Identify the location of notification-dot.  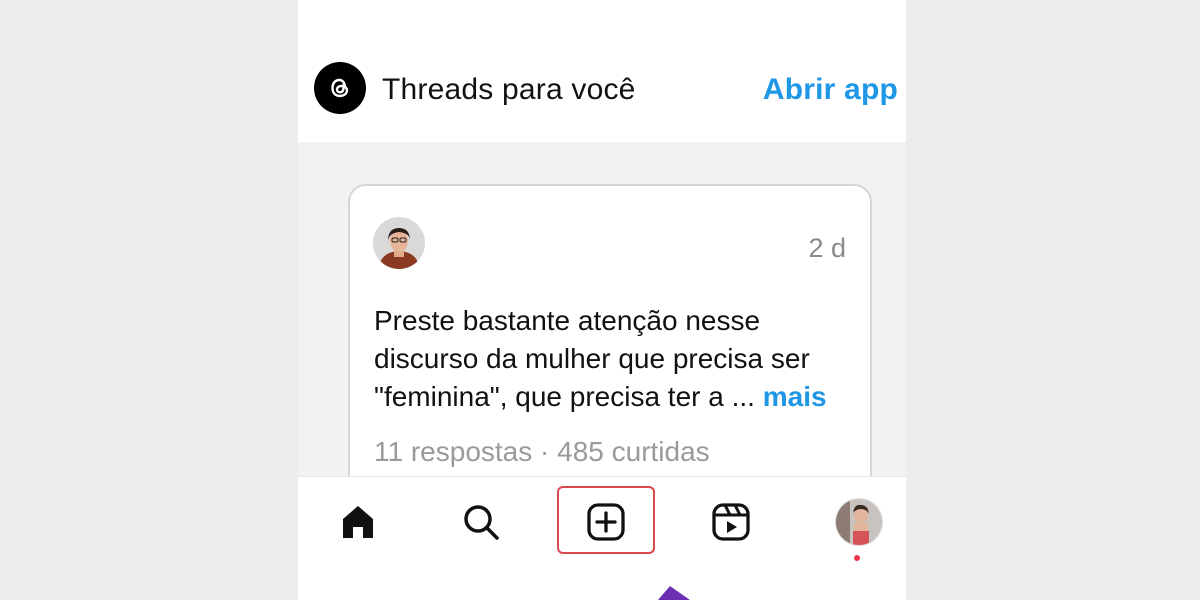
(857, 558).